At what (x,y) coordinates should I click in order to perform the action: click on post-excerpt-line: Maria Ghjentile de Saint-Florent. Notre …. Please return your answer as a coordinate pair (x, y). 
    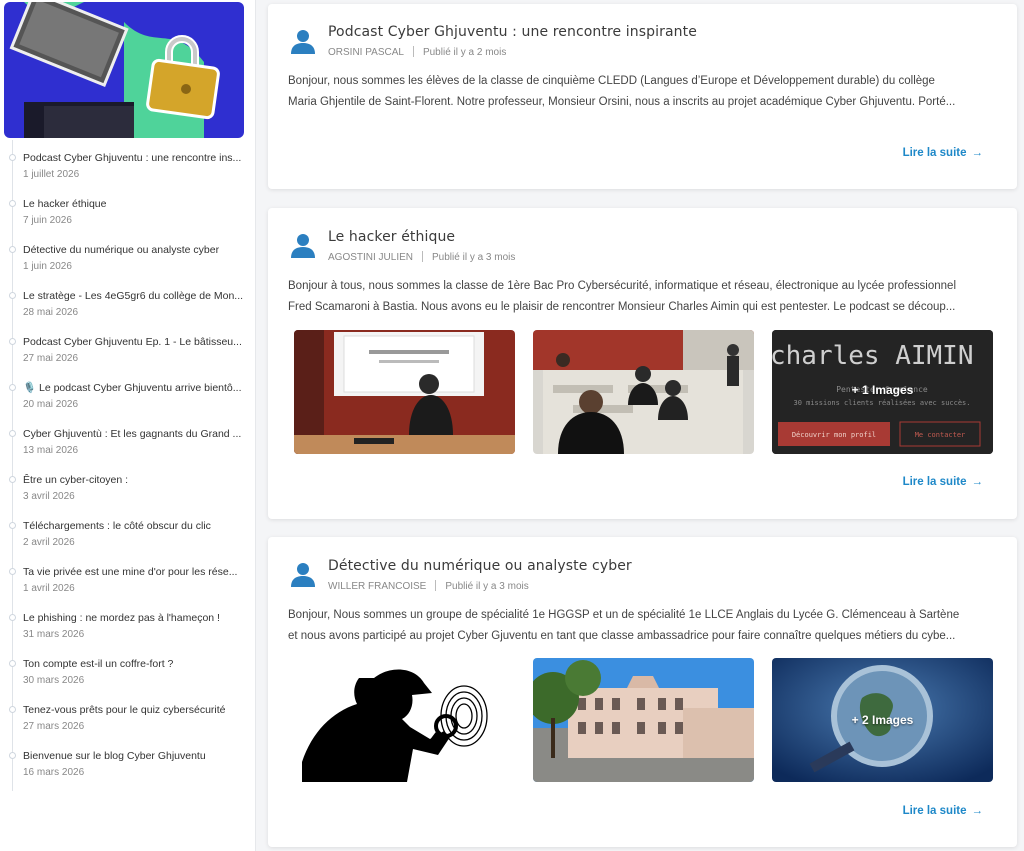
    Looking at the image, I should click on (622, 102).